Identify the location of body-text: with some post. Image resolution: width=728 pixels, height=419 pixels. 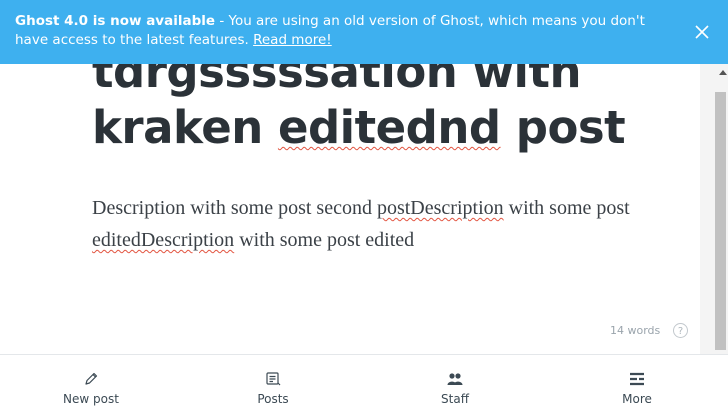
(566, 208).